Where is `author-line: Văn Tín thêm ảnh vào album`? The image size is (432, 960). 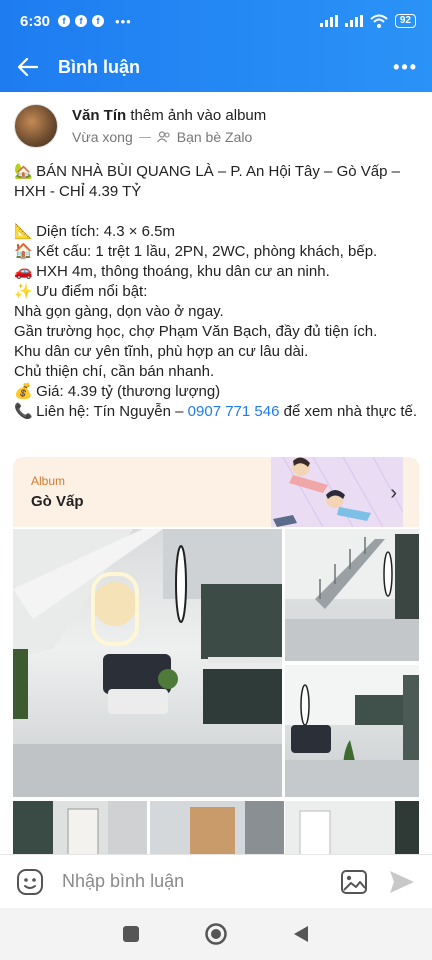
author-line: Văn Tín thêm ảnh vào album is located at coordinates (169, 115).